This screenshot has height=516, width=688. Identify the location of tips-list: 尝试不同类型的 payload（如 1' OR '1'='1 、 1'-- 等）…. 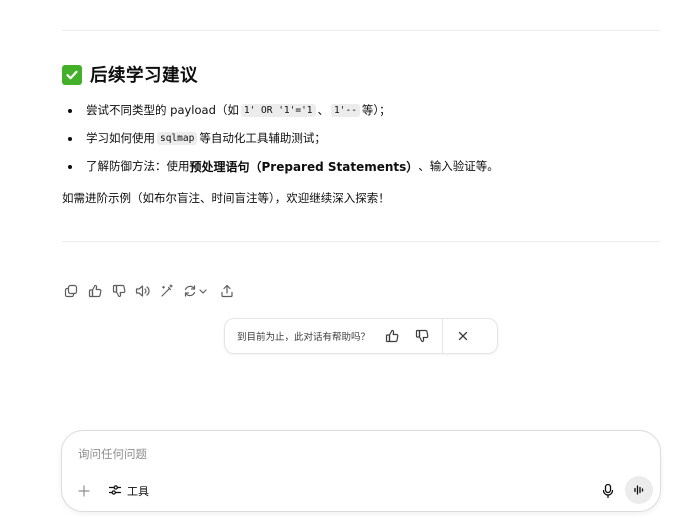
(362, 138).